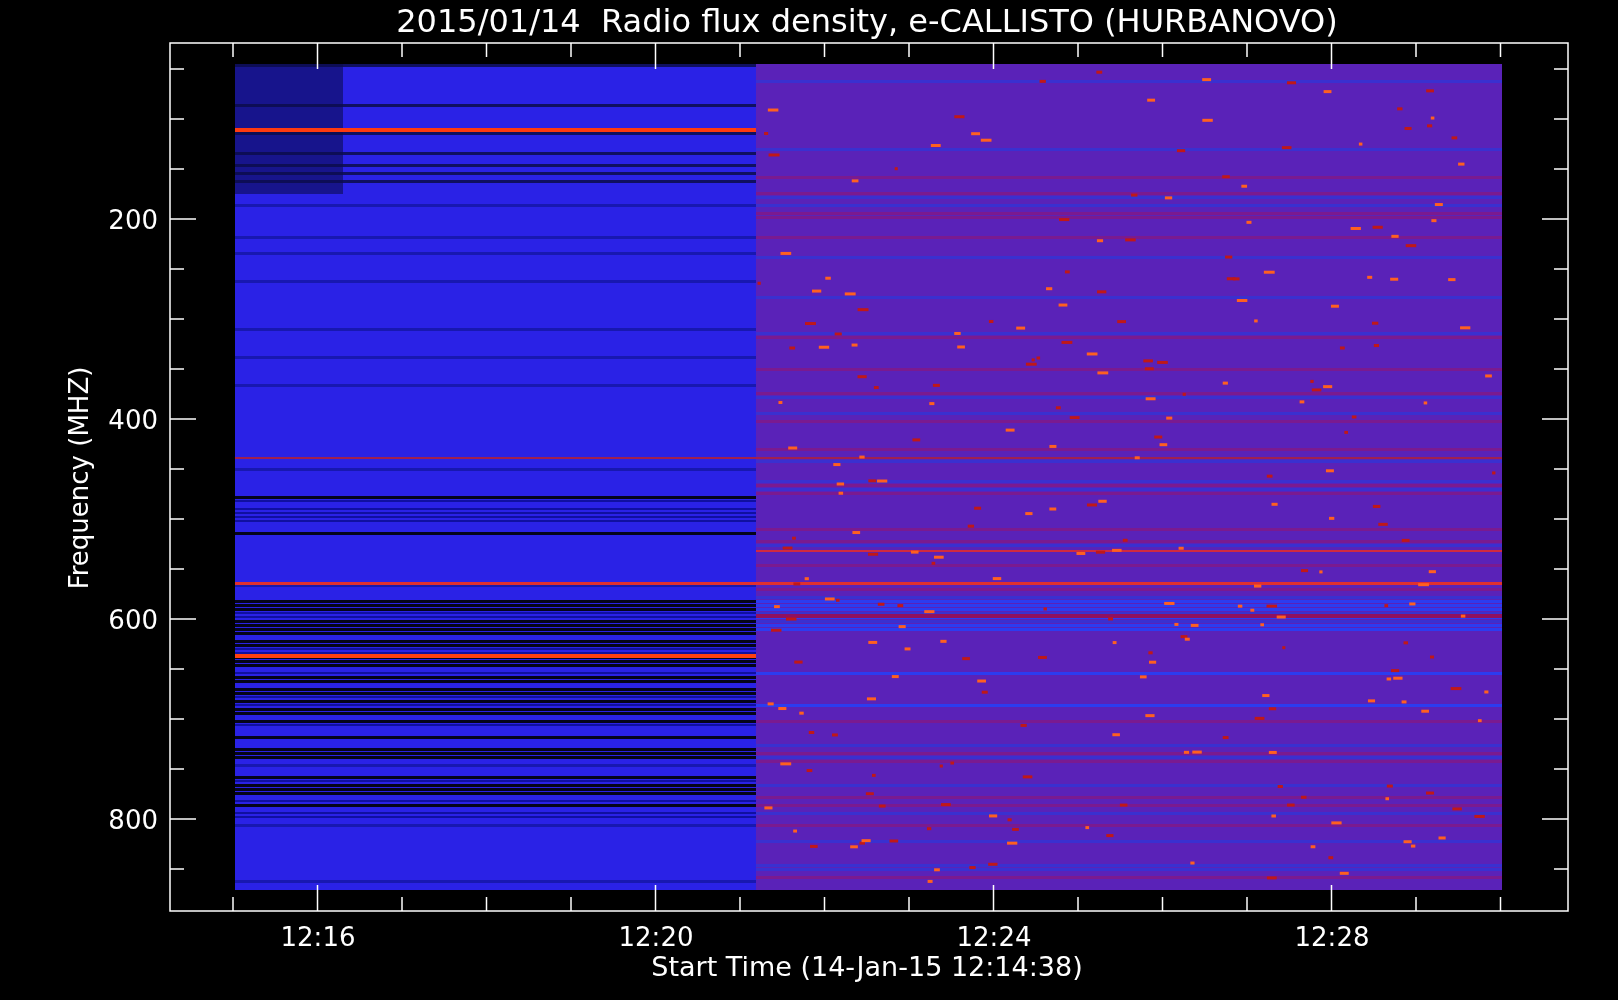 The height and width of the screenshot is (1000, 1618). What do you see at coordinates (1332, 937) in the screenshot?
I see `x-tick-label: 12:28` at bounding box center [1332, 937].